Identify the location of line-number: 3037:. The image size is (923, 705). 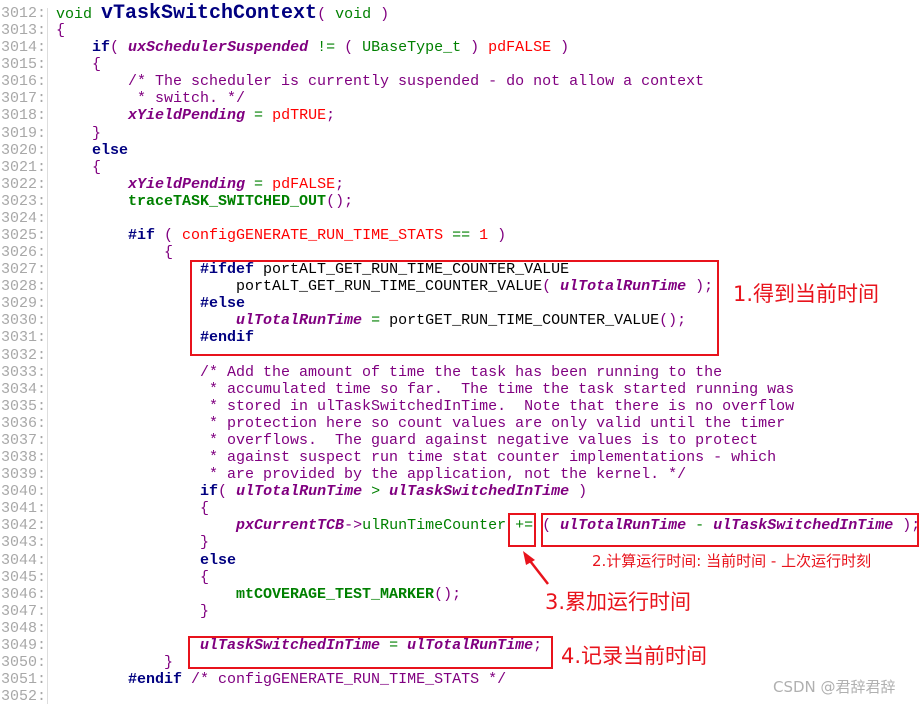
(23, 440).